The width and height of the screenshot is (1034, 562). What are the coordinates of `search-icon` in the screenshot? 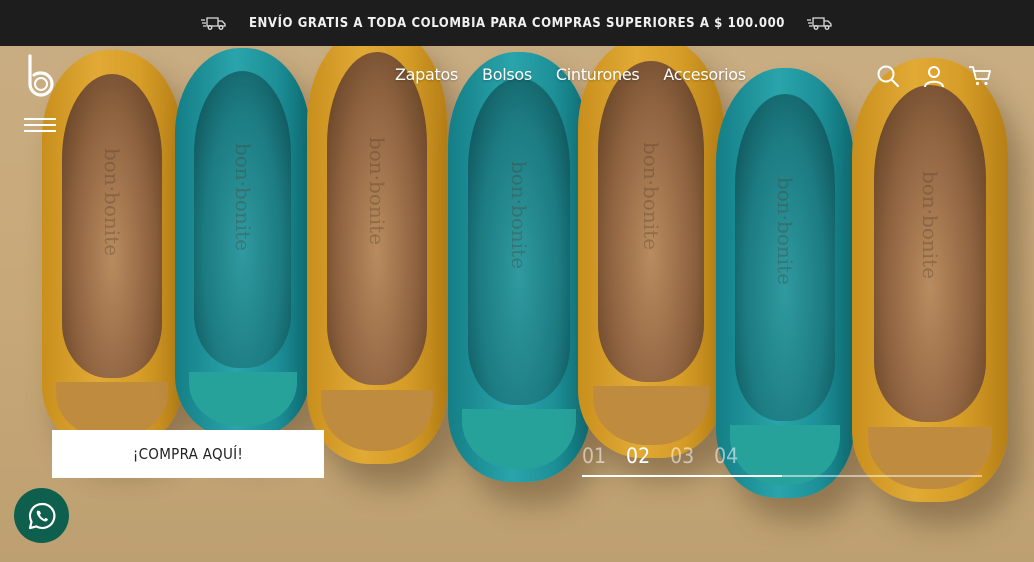 It's located at (888, 76).